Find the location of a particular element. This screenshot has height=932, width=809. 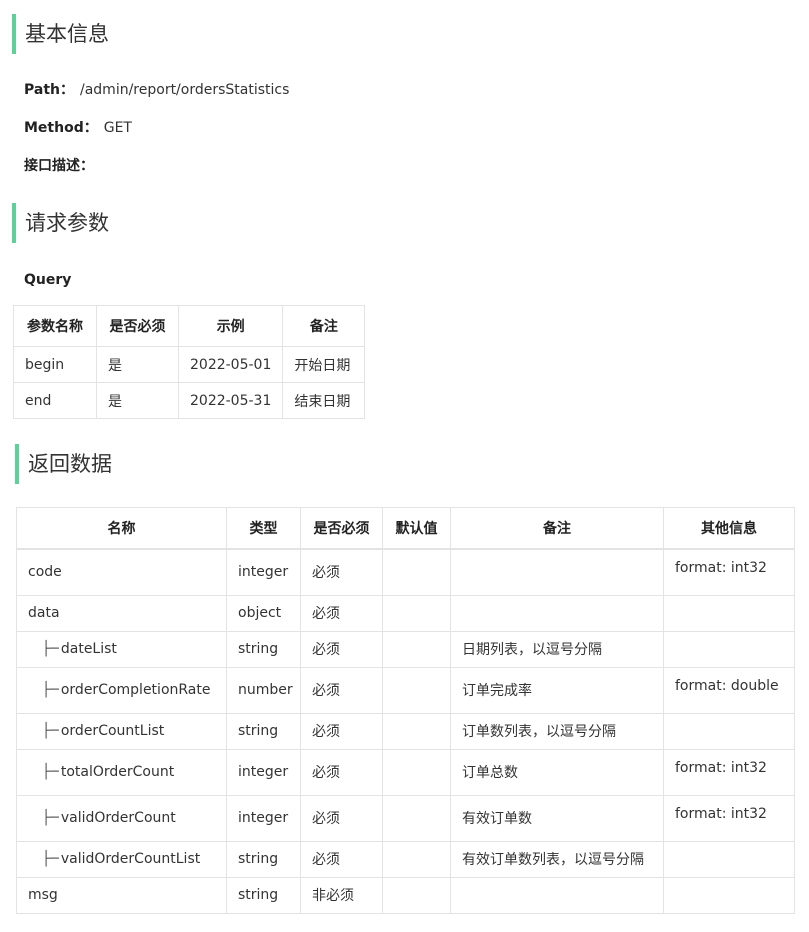

field-name-cell: ├─ totalOrderCount is located at coordinates (121, 772).